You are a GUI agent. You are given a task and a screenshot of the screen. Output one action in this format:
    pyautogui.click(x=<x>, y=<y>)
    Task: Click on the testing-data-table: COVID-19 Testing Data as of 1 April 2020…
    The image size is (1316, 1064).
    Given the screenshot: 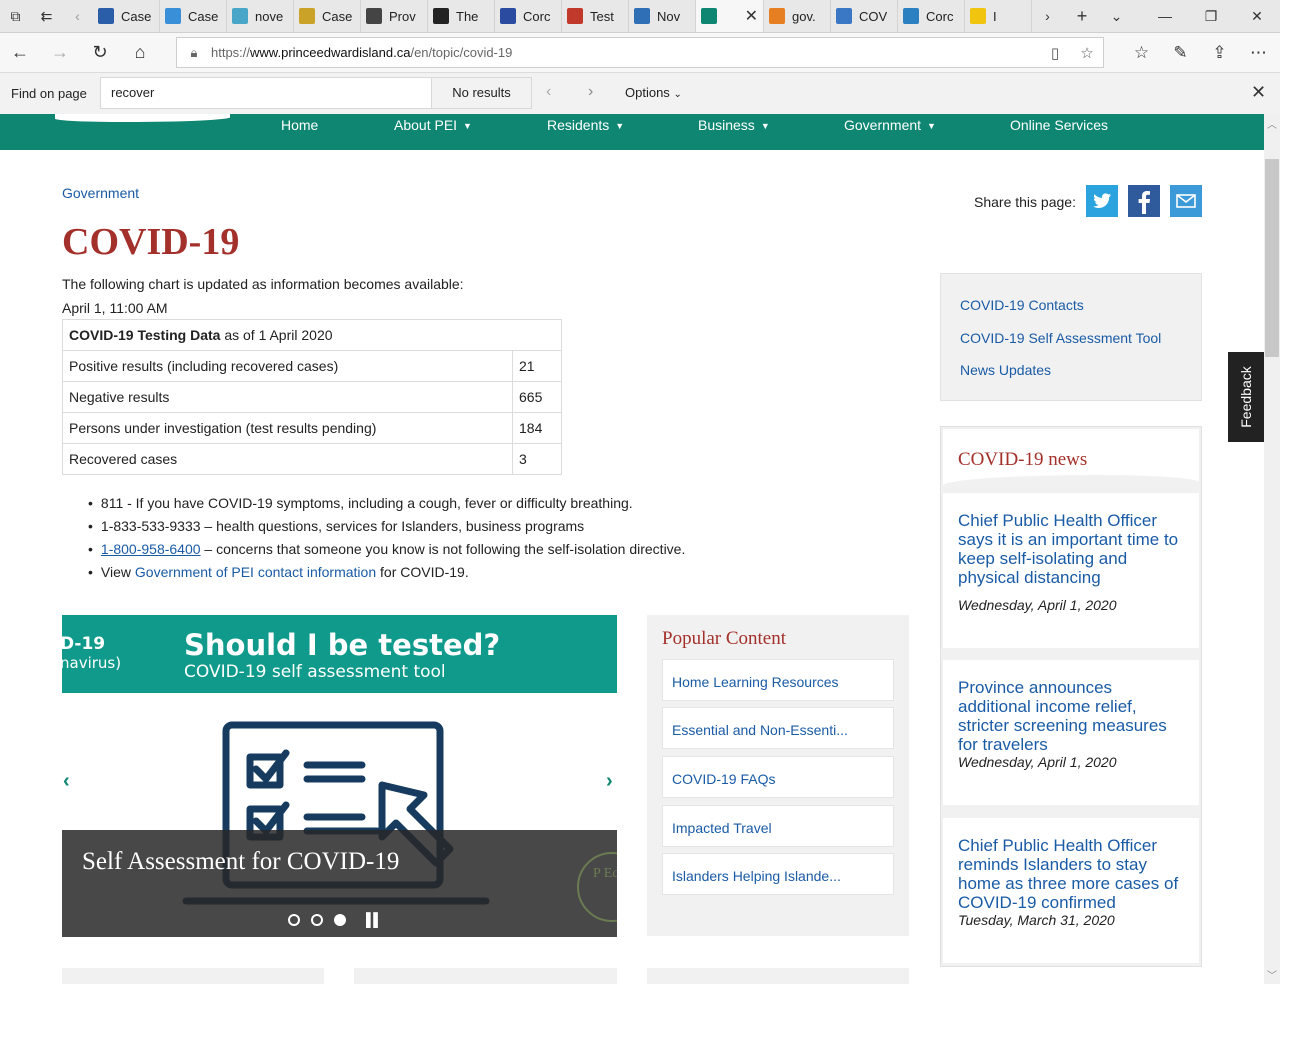 What is the action you would take?
    pyautogui.click(x=312, y=397)
    